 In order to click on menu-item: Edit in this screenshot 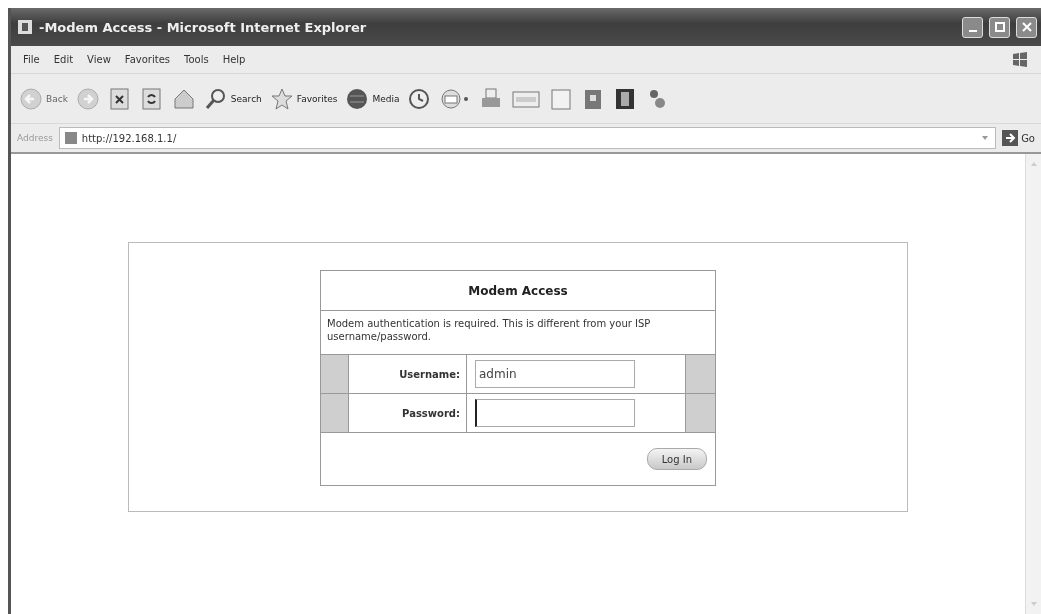, I will do `click(63, 59)`.